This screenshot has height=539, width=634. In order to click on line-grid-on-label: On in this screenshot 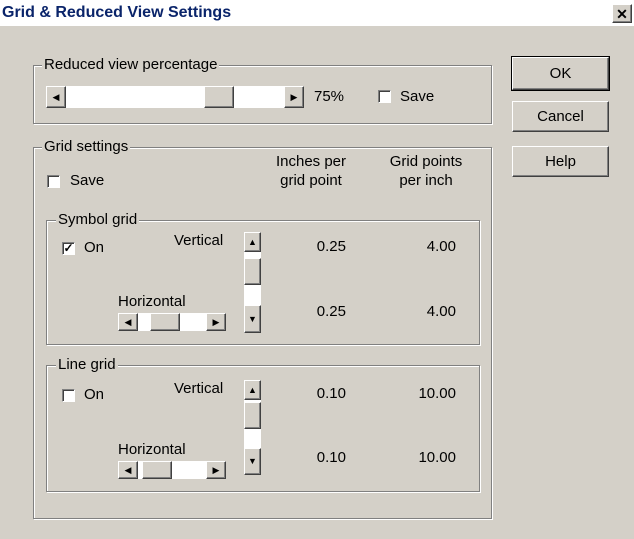, I will do `click(94, 394)`.